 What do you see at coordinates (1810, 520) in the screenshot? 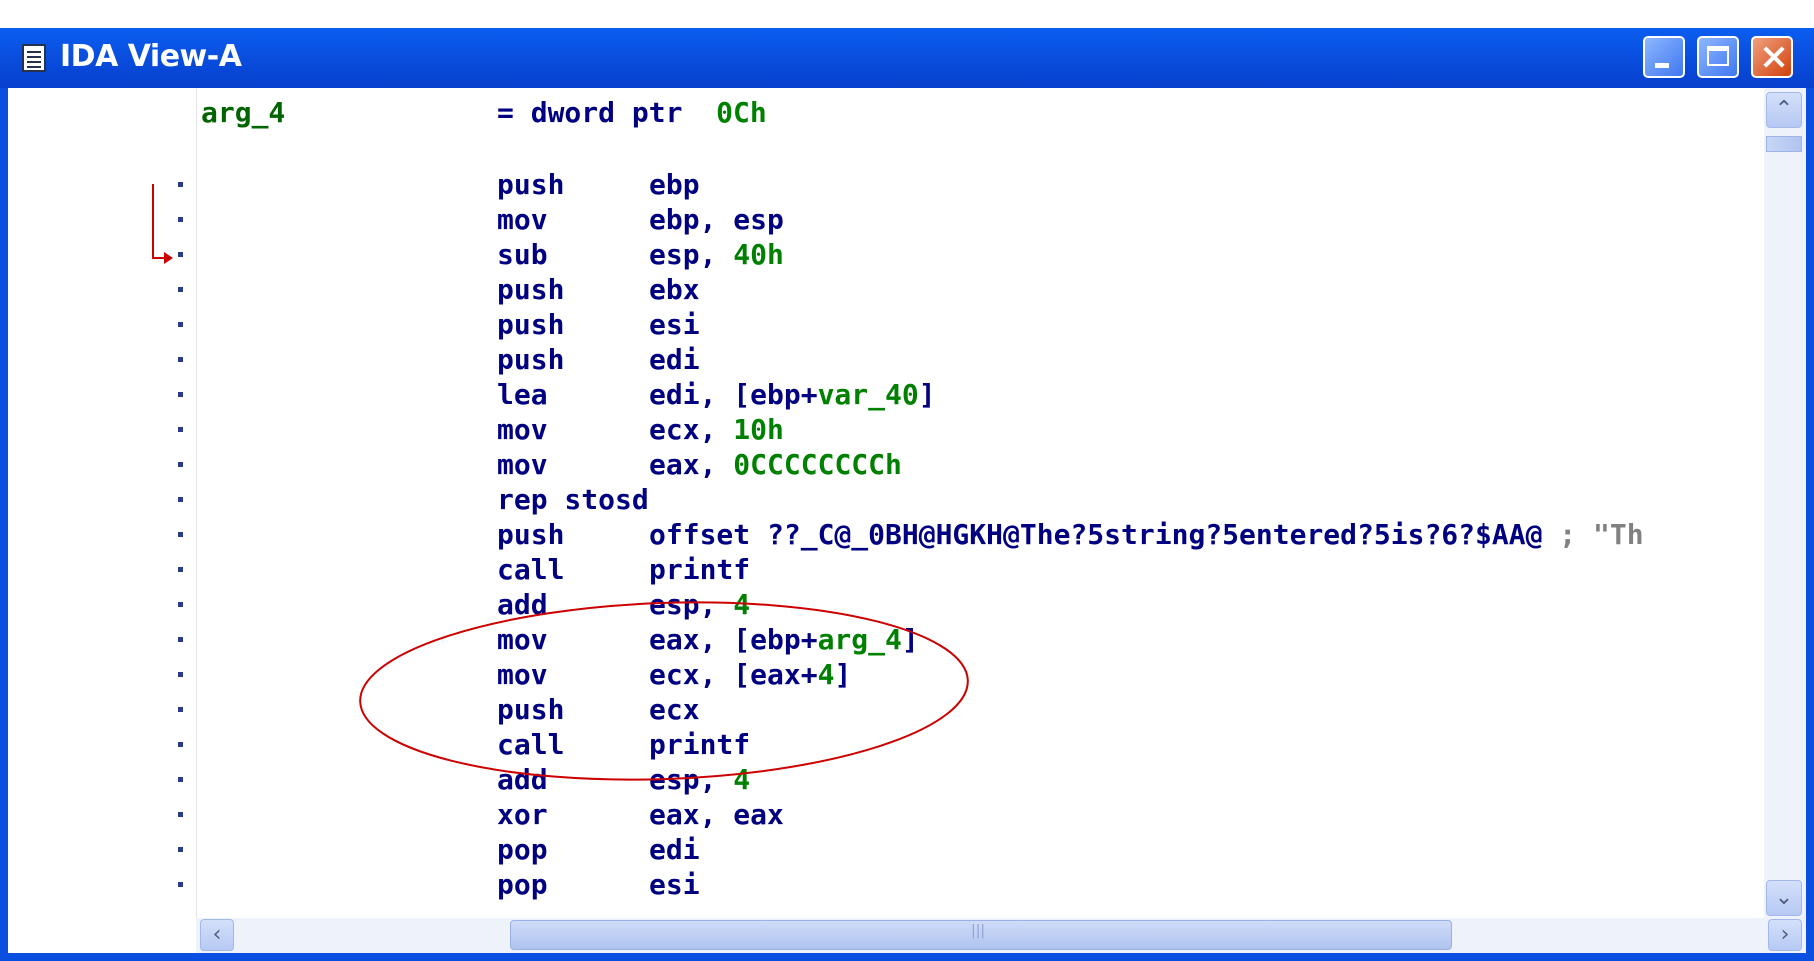
I see `window-frame-right` at bounding box center [1810, 520].